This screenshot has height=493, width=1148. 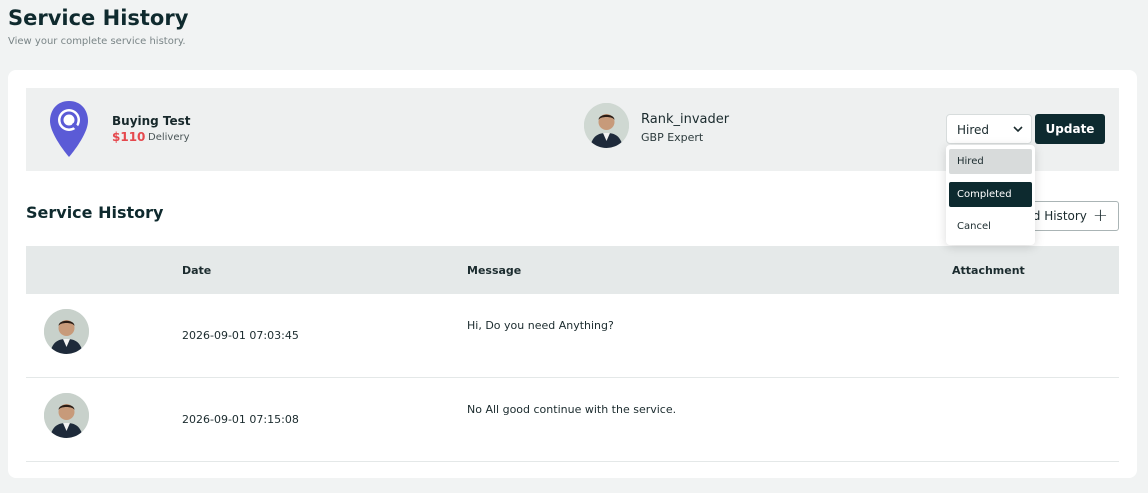 What do you see at coordinates (988, 270) in the screenshot?
I see `column-header-attachment: Attachment` at bounding box center [988, 270].